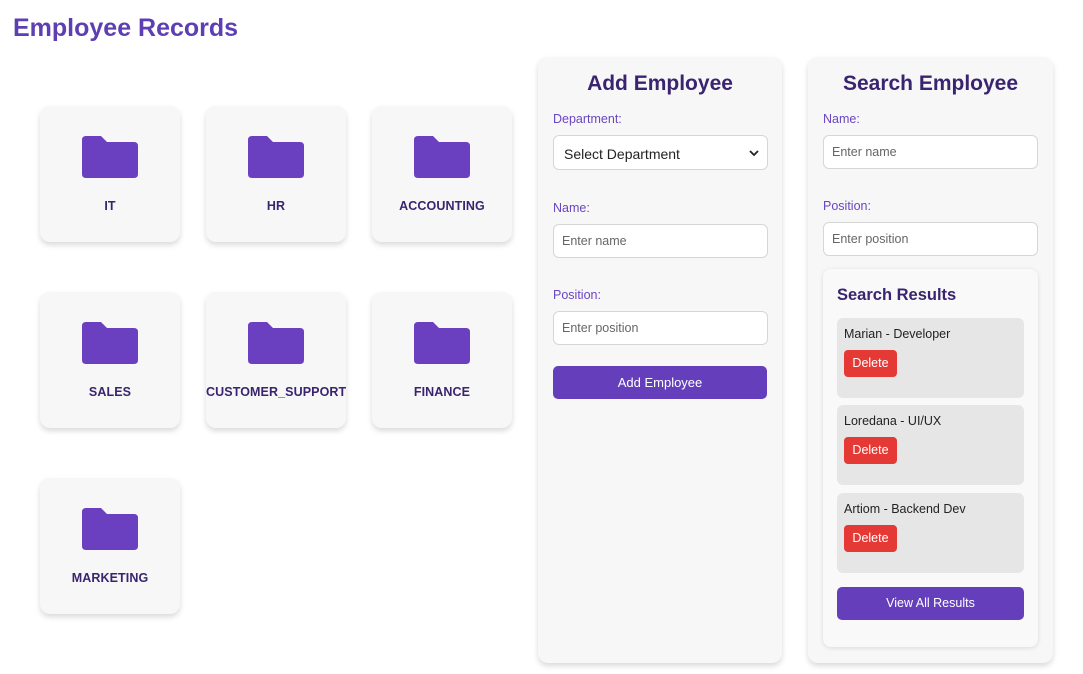  I want to click on department-label: Department:, so click(587, 119).